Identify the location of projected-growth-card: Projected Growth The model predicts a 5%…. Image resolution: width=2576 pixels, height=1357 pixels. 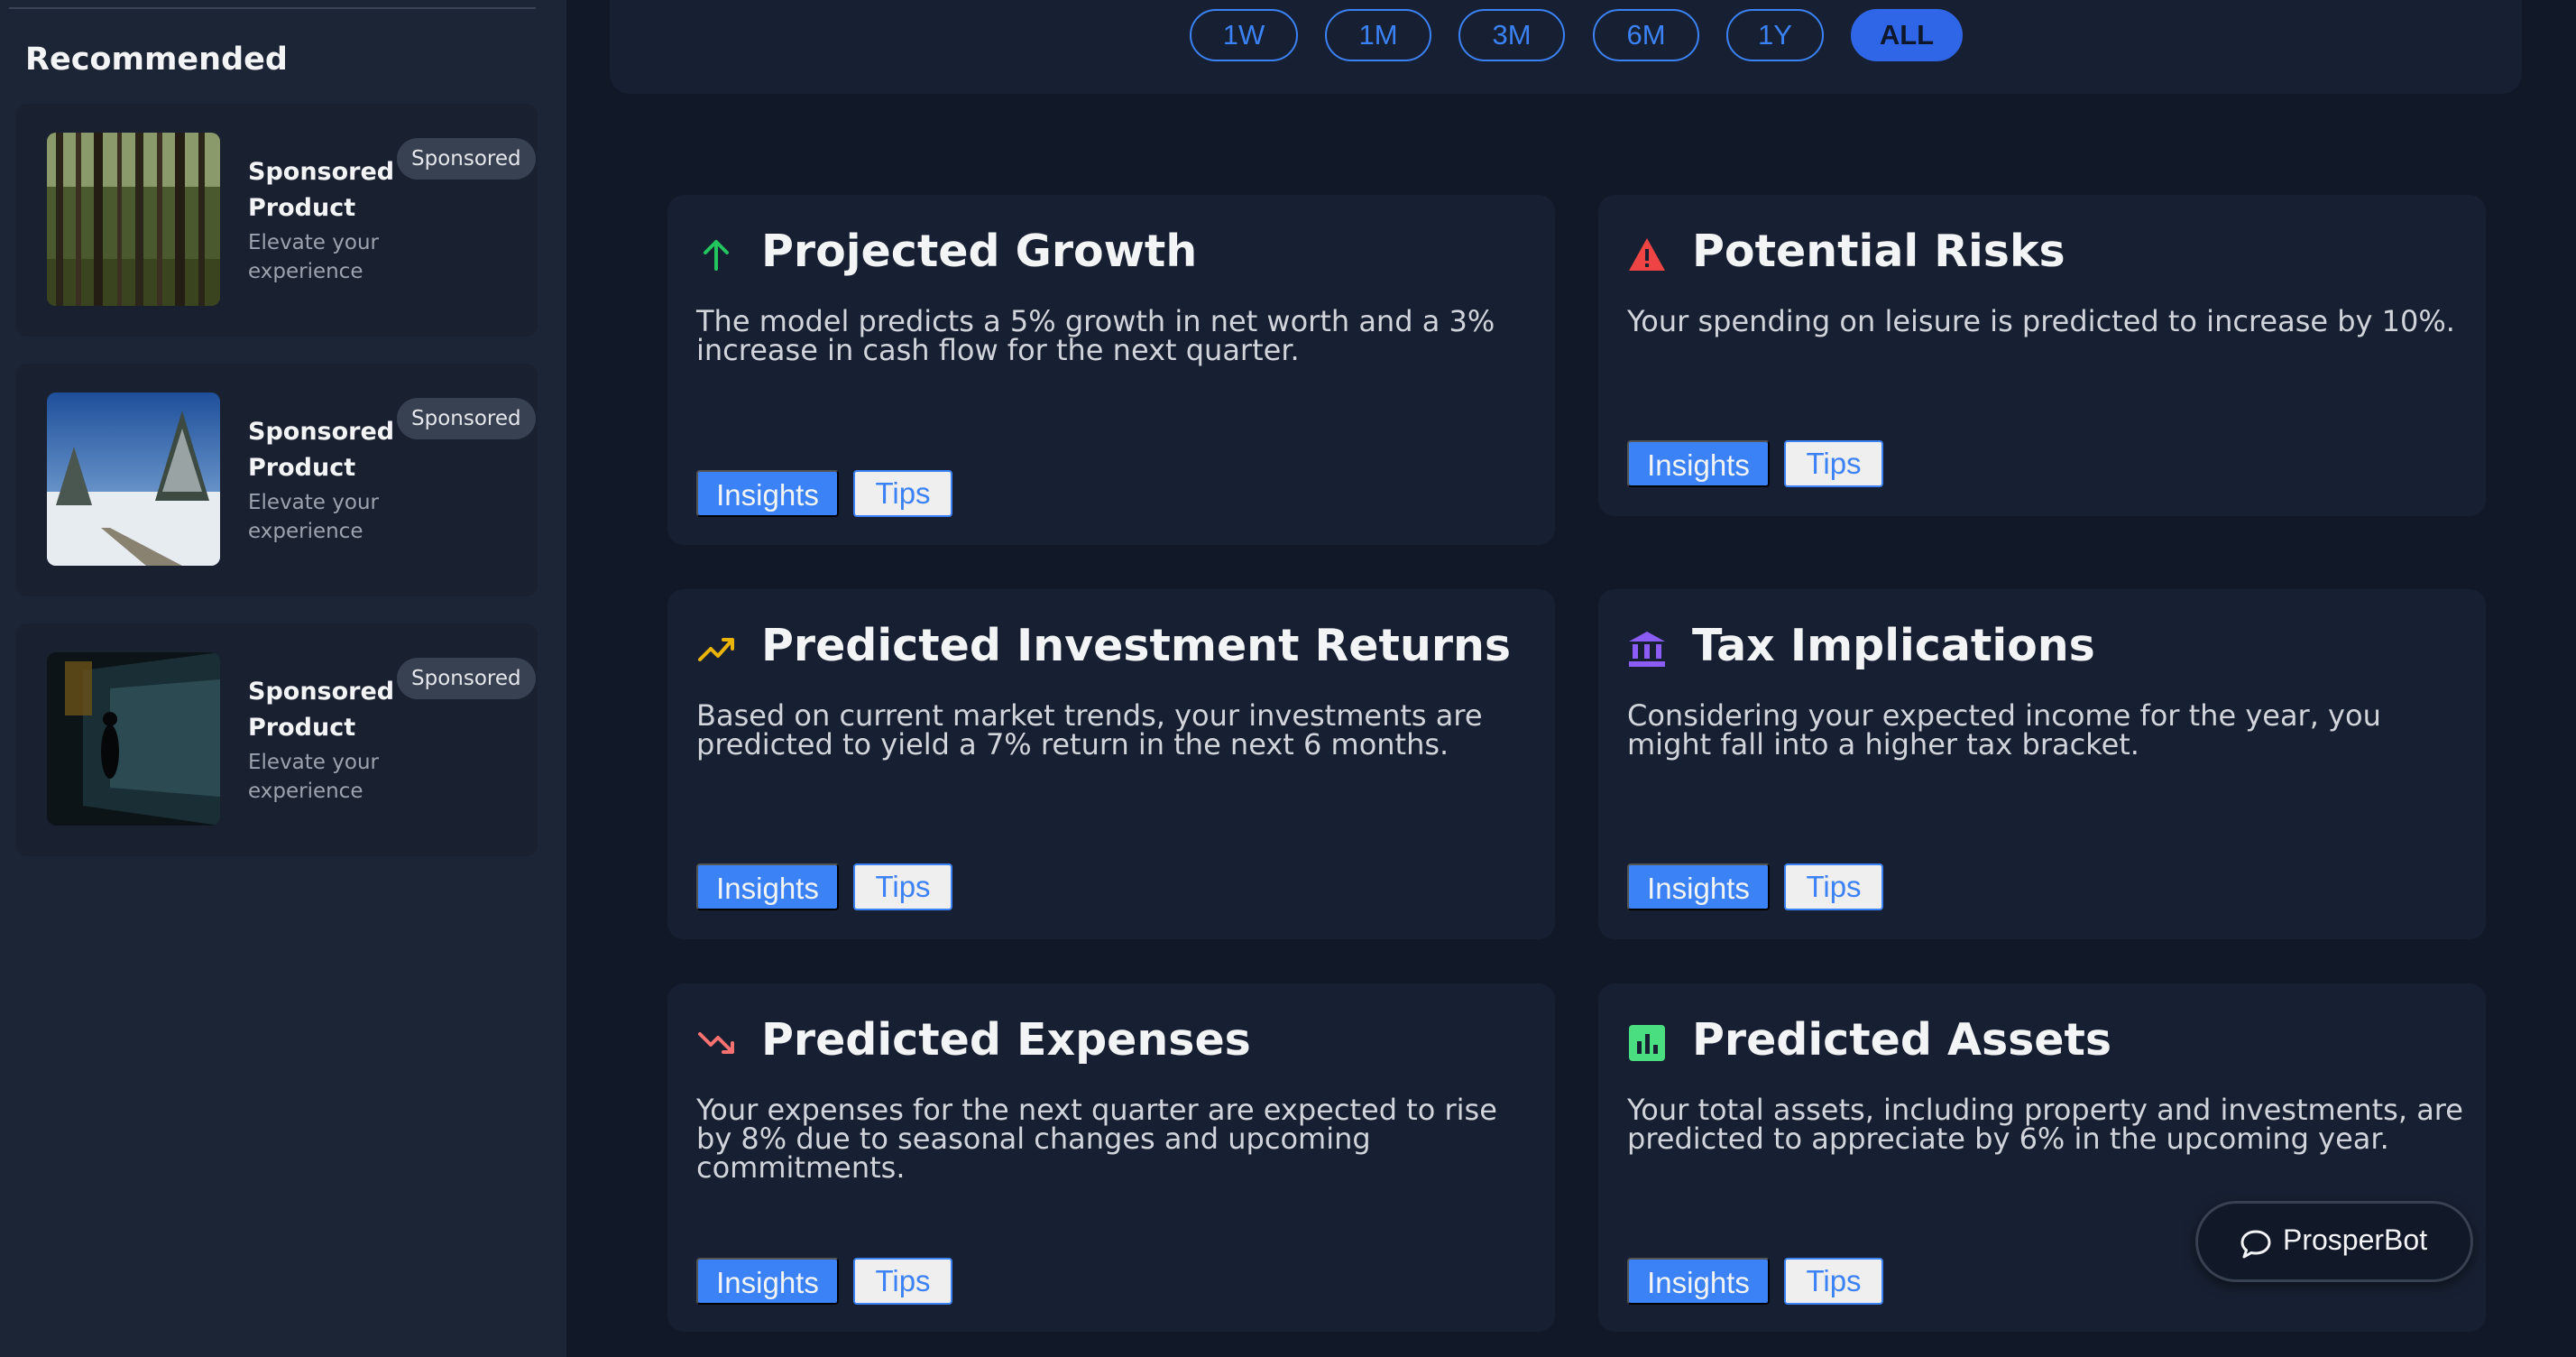
(1111, 370).